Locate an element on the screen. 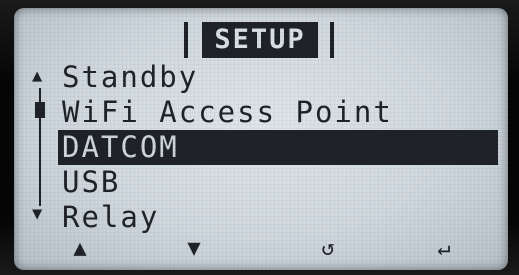  scroll-down-icon: ▼ is located at coordinates (37, 214).